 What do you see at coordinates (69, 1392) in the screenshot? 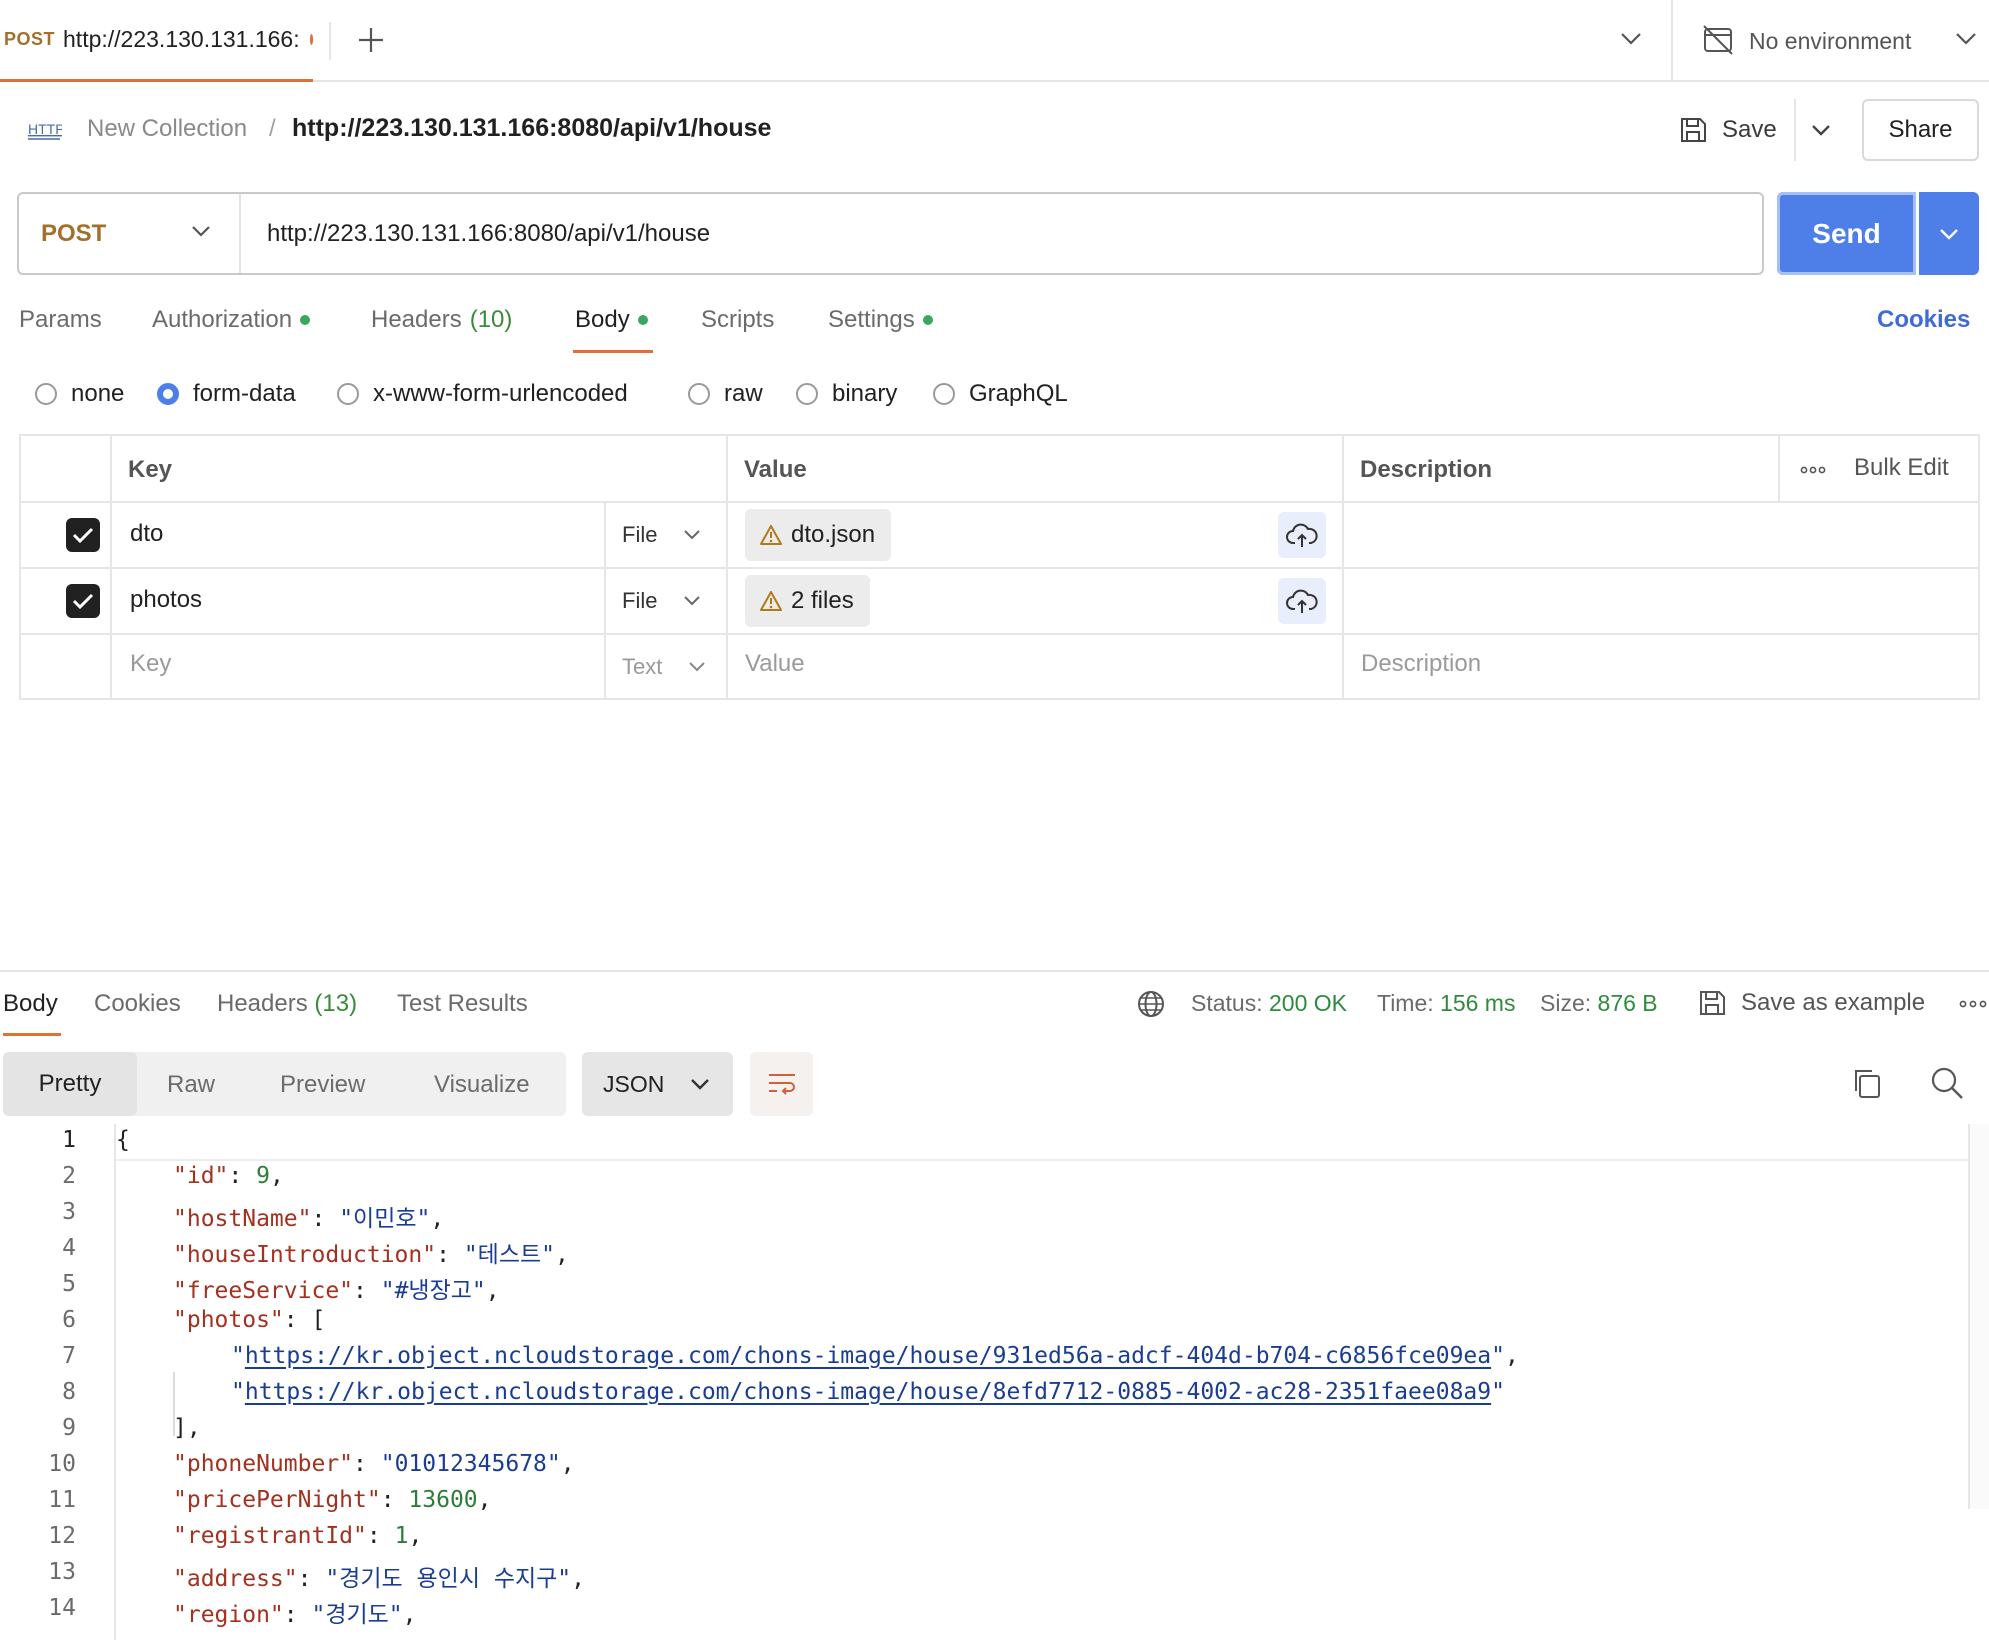
I see `line-number: 8` at bounding box center [69, 1392].